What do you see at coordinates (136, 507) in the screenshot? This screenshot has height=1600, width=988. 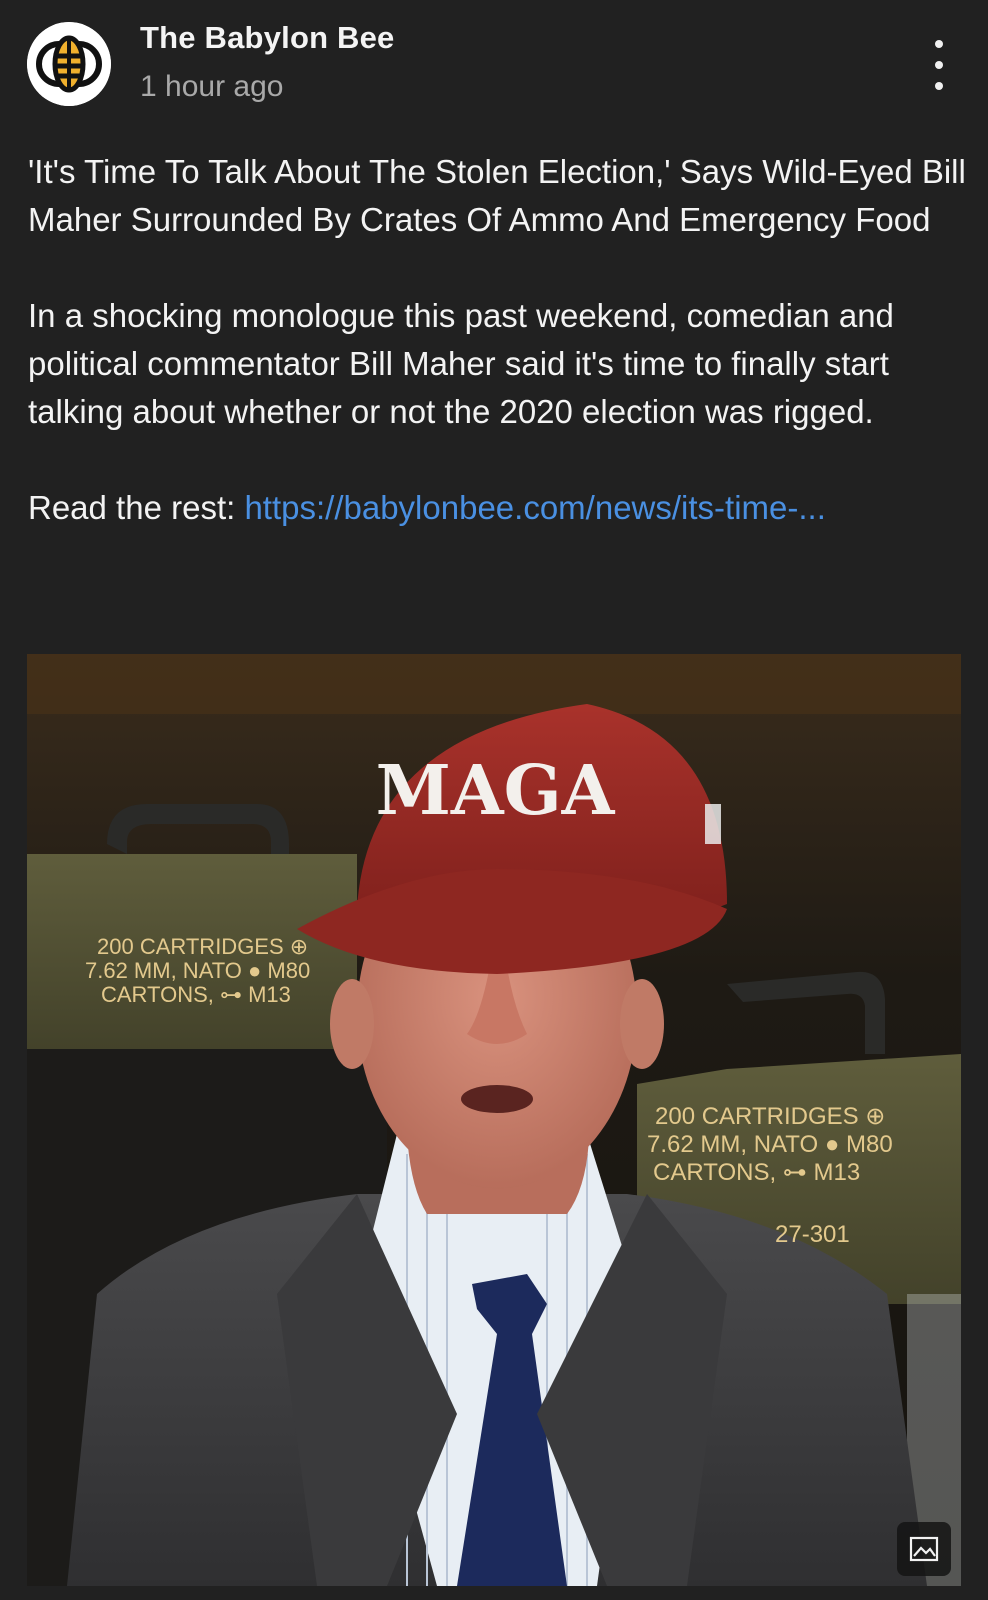 I see `read-more-label: Read the rest:` at bounding box center [136, 507].